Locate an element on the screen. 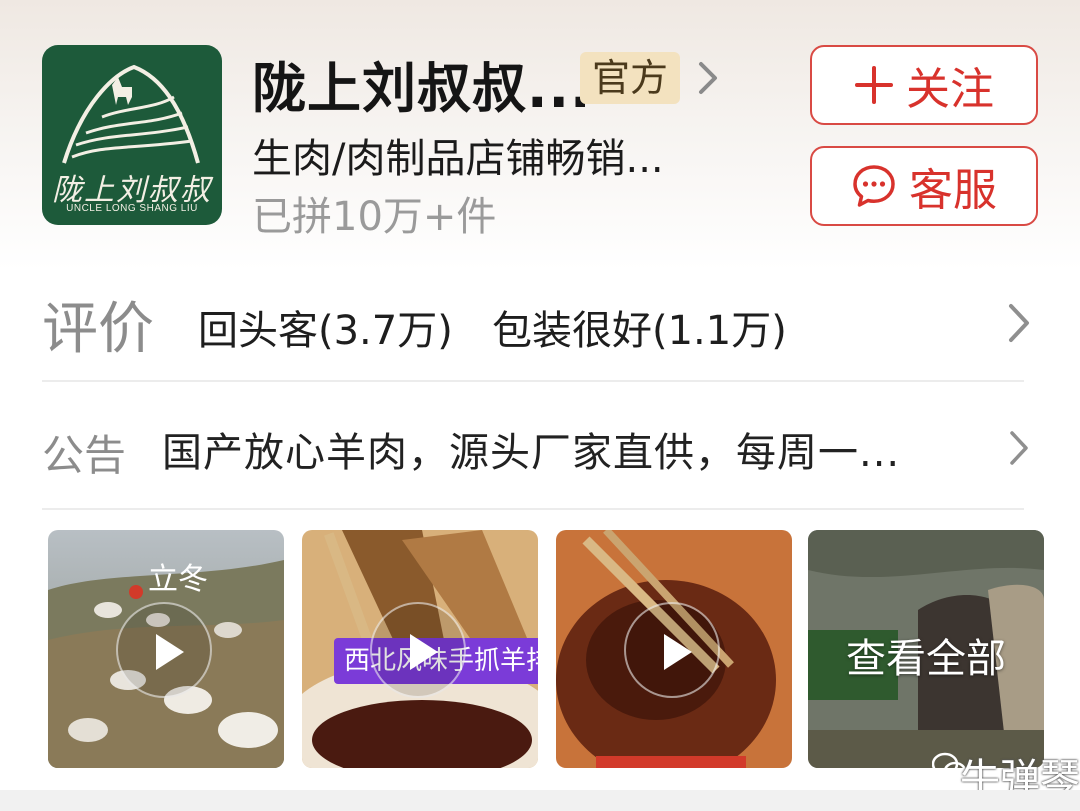  video-thumbnail: 西北风味手抓羊排 is located at coordinates (420, 649).